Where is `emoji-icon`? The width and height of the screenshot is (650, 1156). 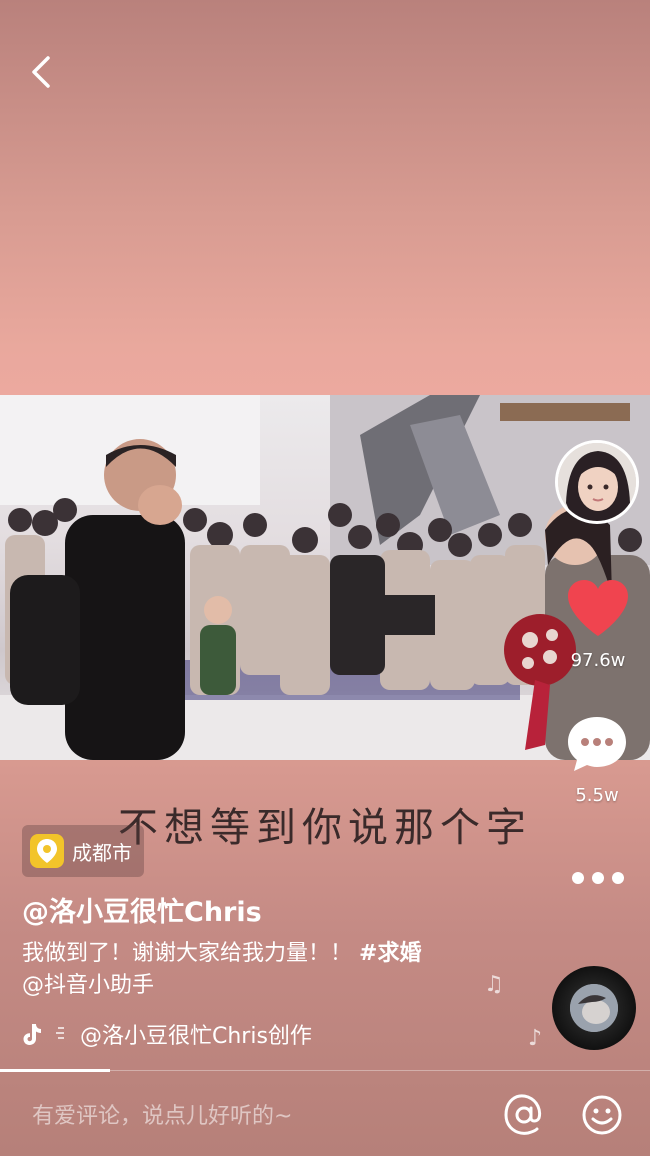 emoji-icon is located at coordinates (602, 1115).